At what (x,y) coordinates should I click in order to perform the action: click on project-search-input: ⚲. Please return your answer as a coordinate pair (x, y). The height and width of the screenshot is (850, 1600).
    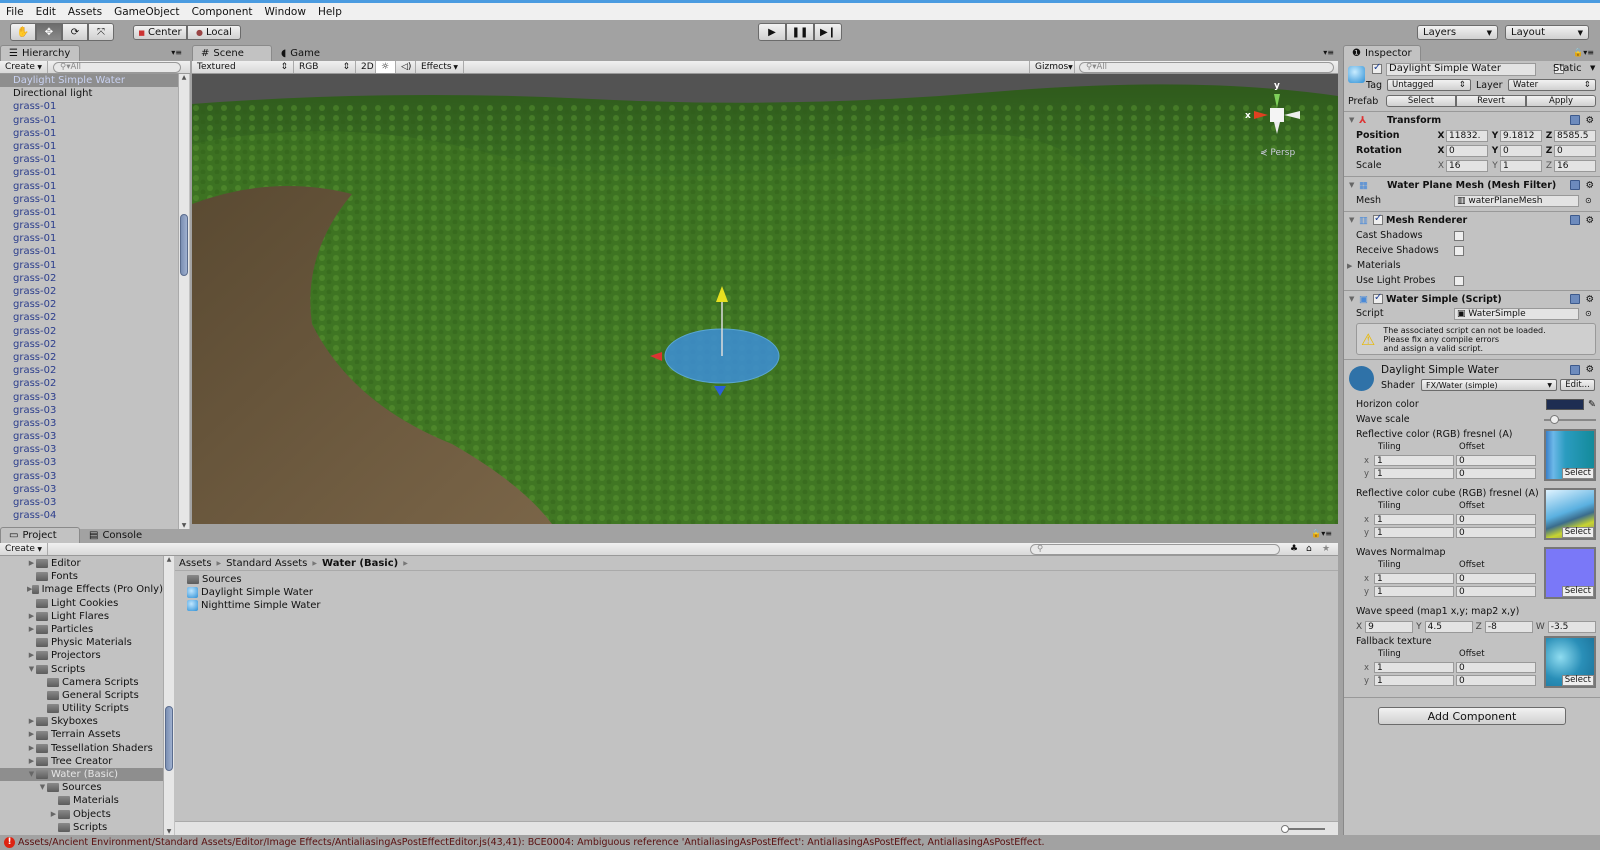
    Looking at the image, I should click on (1155, 549).